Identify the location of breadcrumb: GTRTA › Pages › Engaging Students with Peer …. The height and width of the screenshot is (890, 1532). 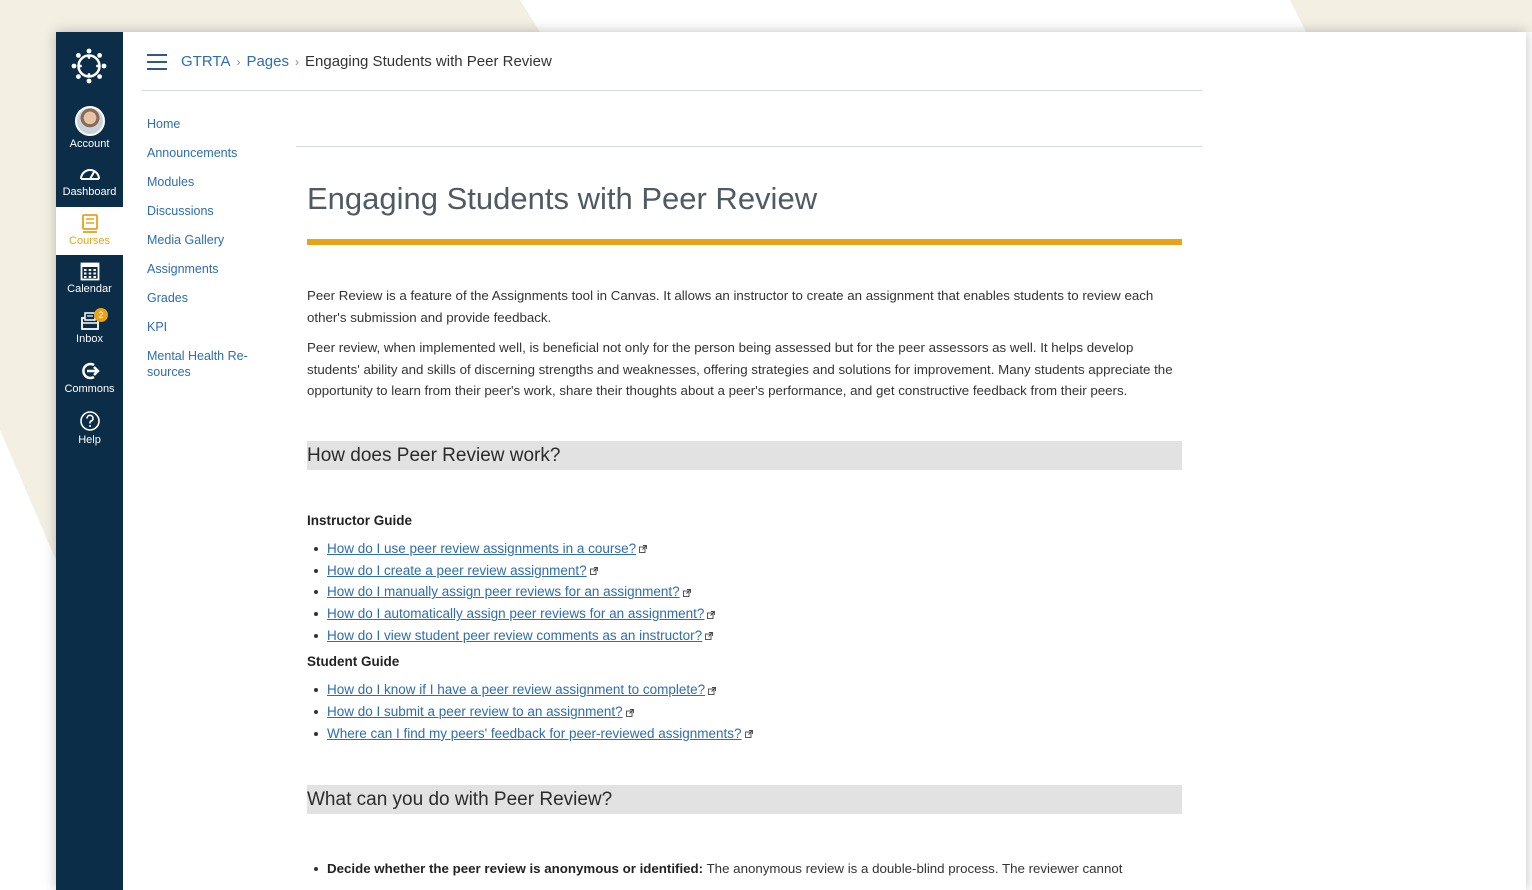
(366, 61).